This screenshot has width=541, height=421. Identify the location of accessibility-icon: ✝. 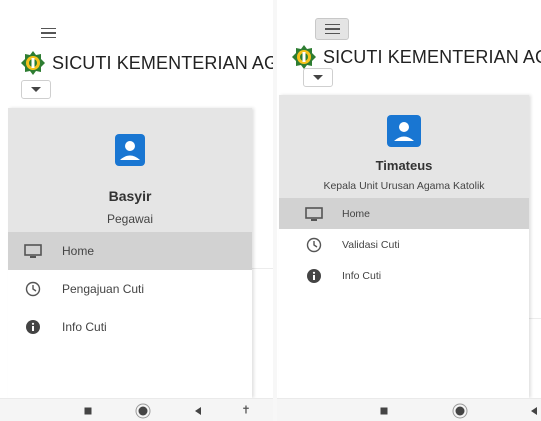
(245, 410).